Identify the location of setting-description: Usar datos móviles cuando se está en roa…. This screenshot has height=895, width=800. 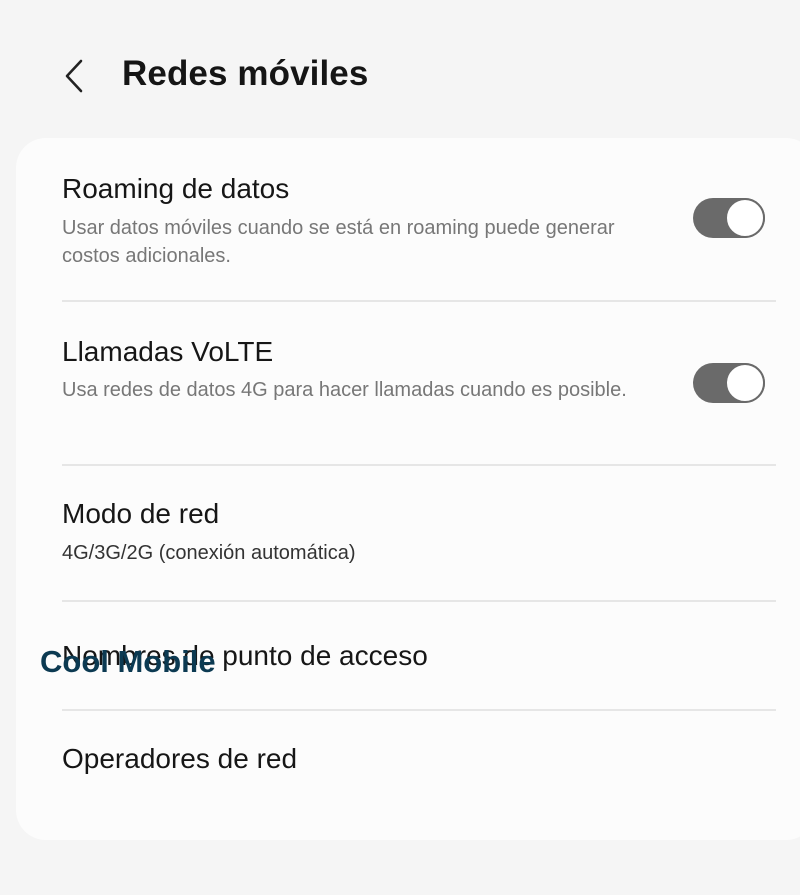
(338, 242).